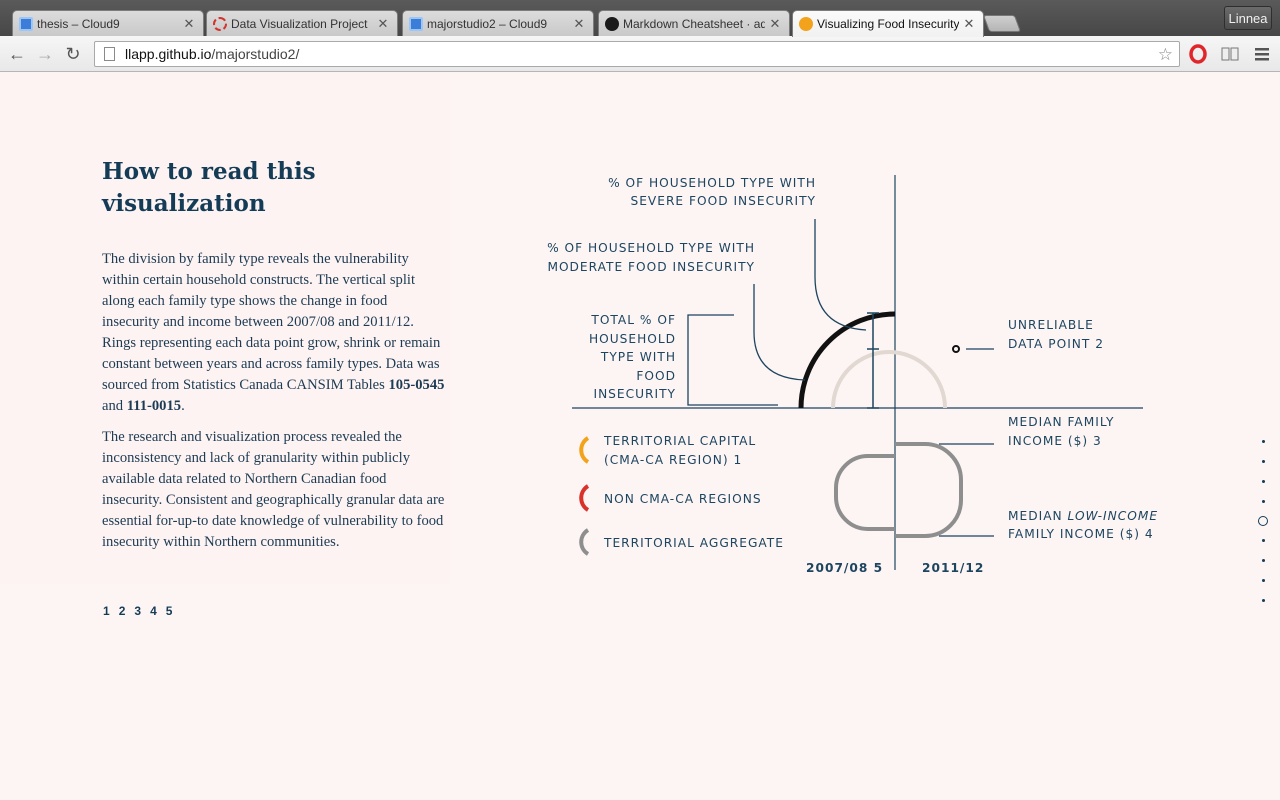 Image resolution: width=1280 pixels, height=800 pixels. I want to click on tab-title: thesis – Cloud9, so click(78, 23).